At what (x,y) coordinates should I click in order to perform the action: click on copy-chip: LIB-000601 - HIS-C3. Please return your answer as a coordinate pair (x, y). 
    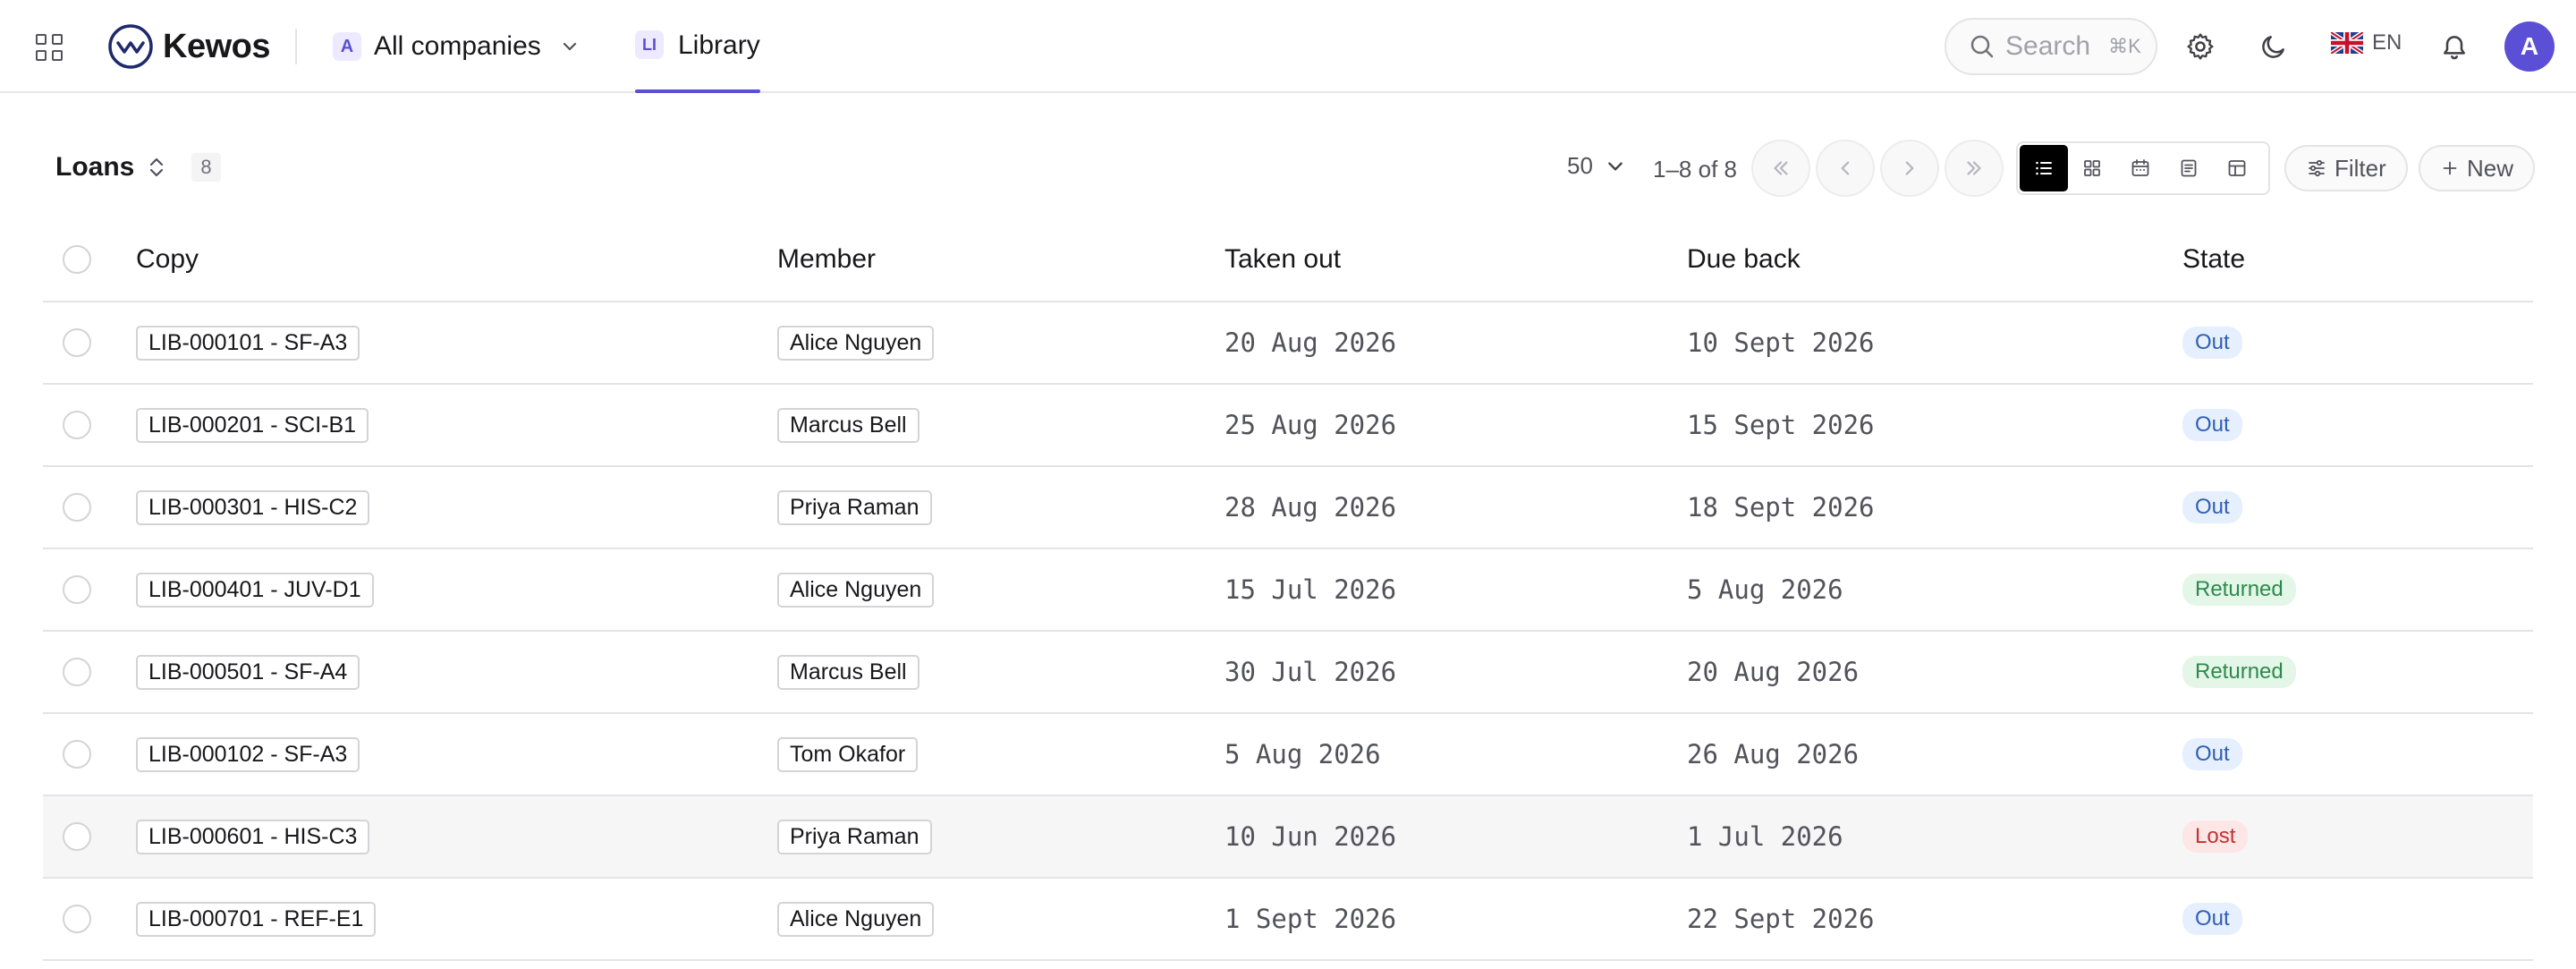
    Looking at the image, I should click on (253, 836).